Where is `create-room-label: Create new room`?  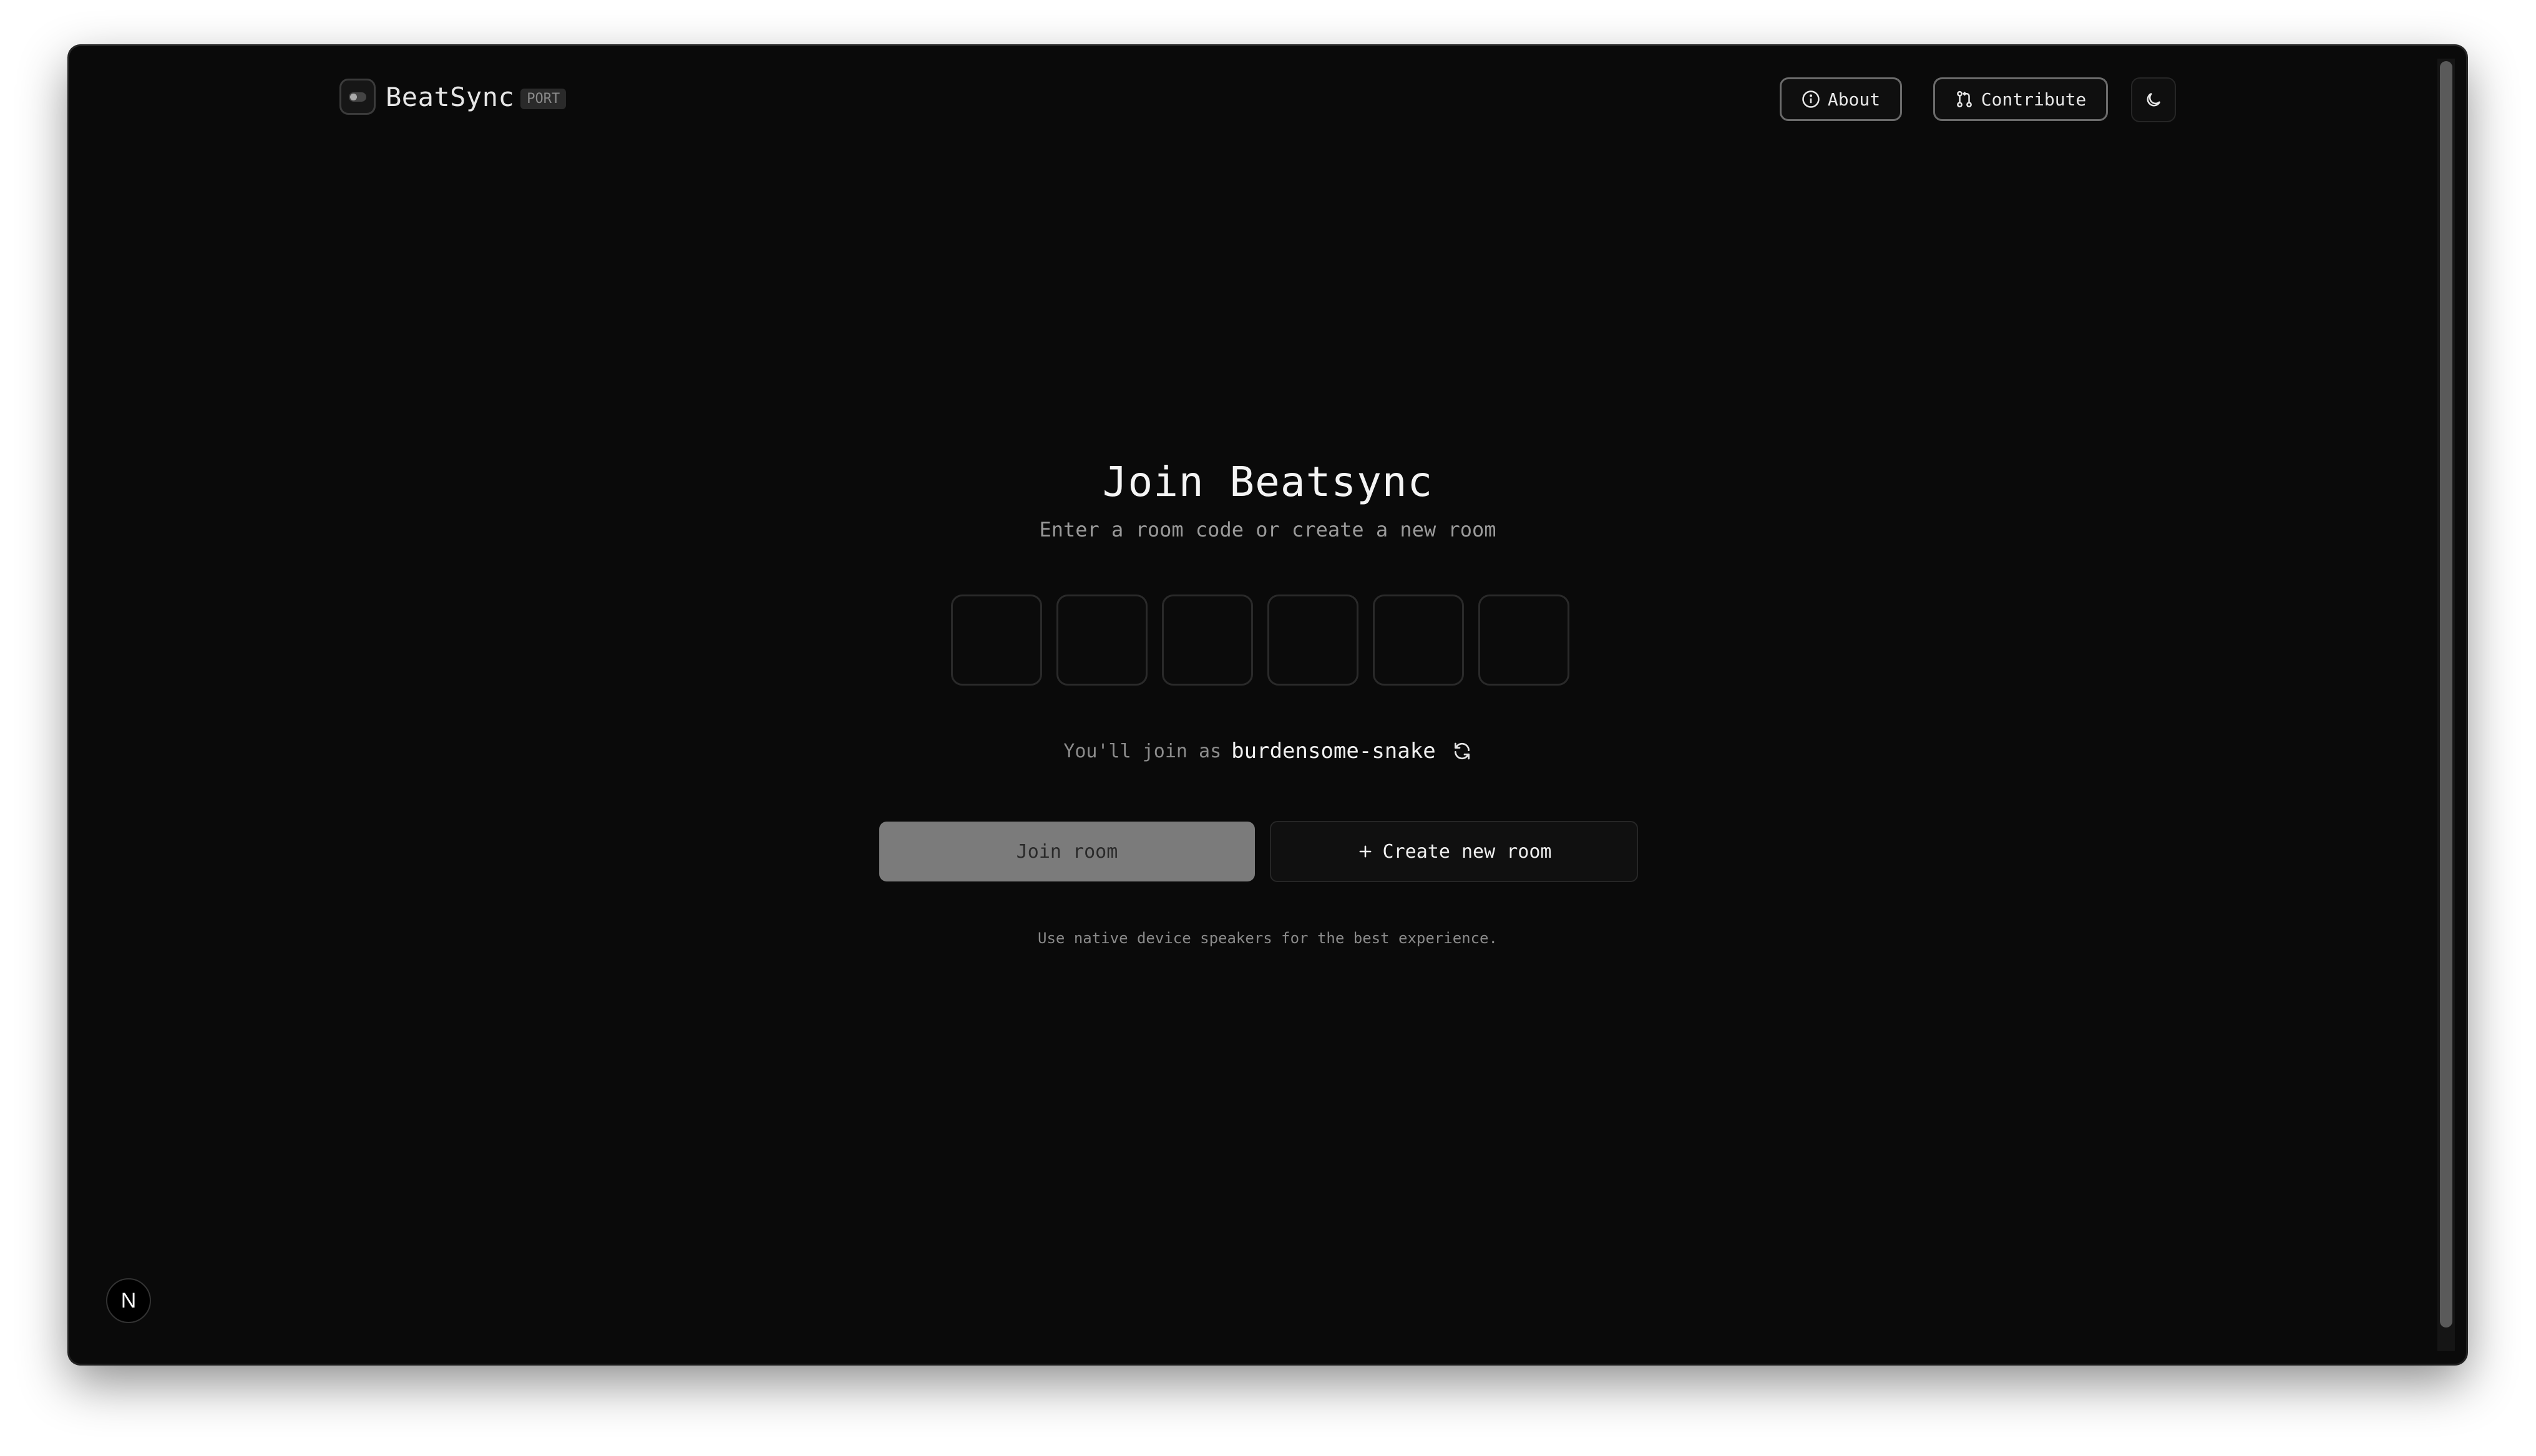
create-room-label: Create new room is located at coordinates (1467, 852).